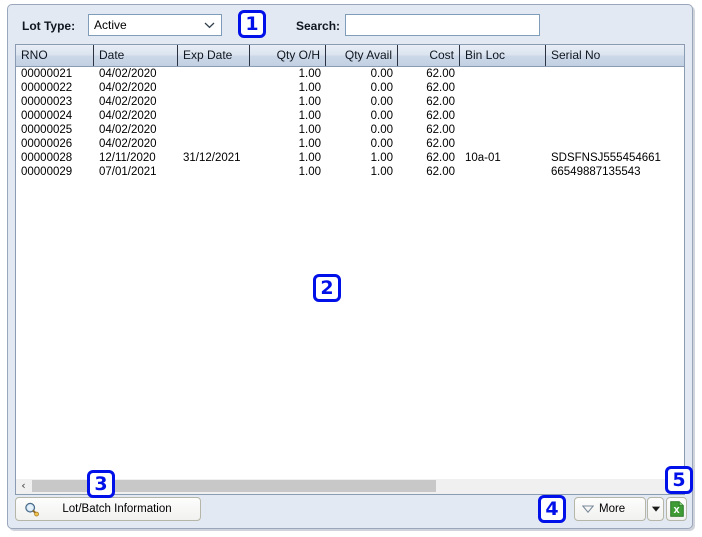 This screenshot has height=537, width=702. I want to click on table-cell: SDSFNSJ555454661, so click(606, 158).